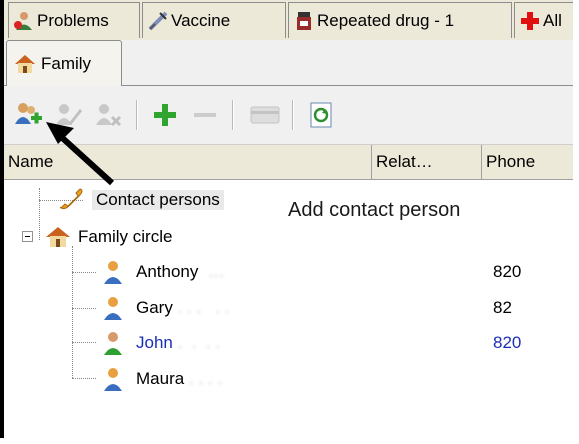 This screenshot has width=579, height=444. I want to click on tab-family-label: Family, so click(66, 63).